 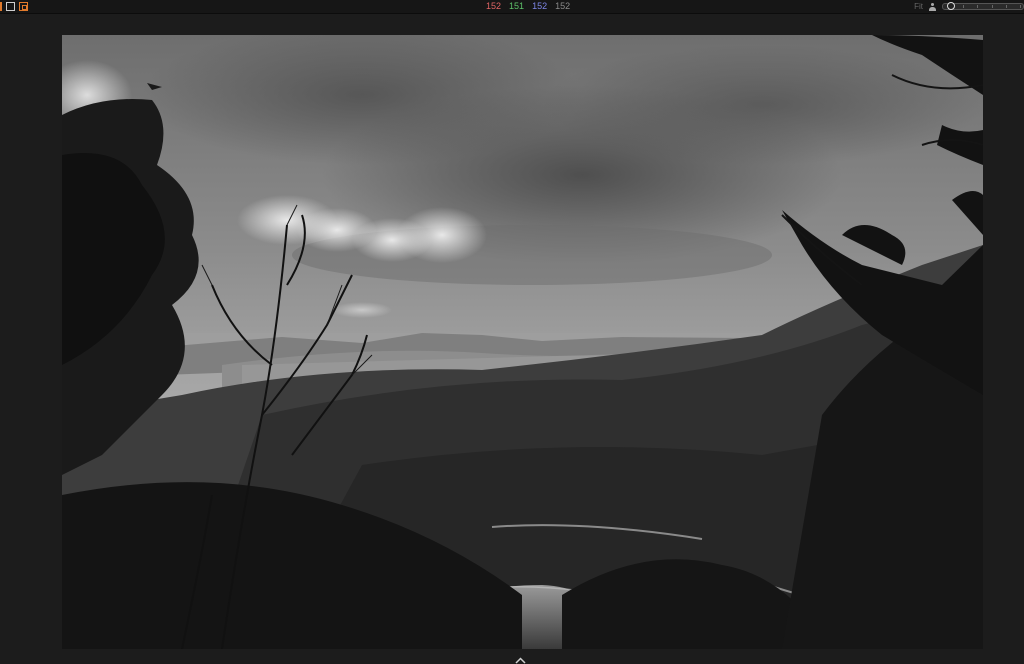 What do you see at coordinates (563, 6) in the screenshot?
I see `pixel-luminance-value: 152` at bounding box center [563, 6].